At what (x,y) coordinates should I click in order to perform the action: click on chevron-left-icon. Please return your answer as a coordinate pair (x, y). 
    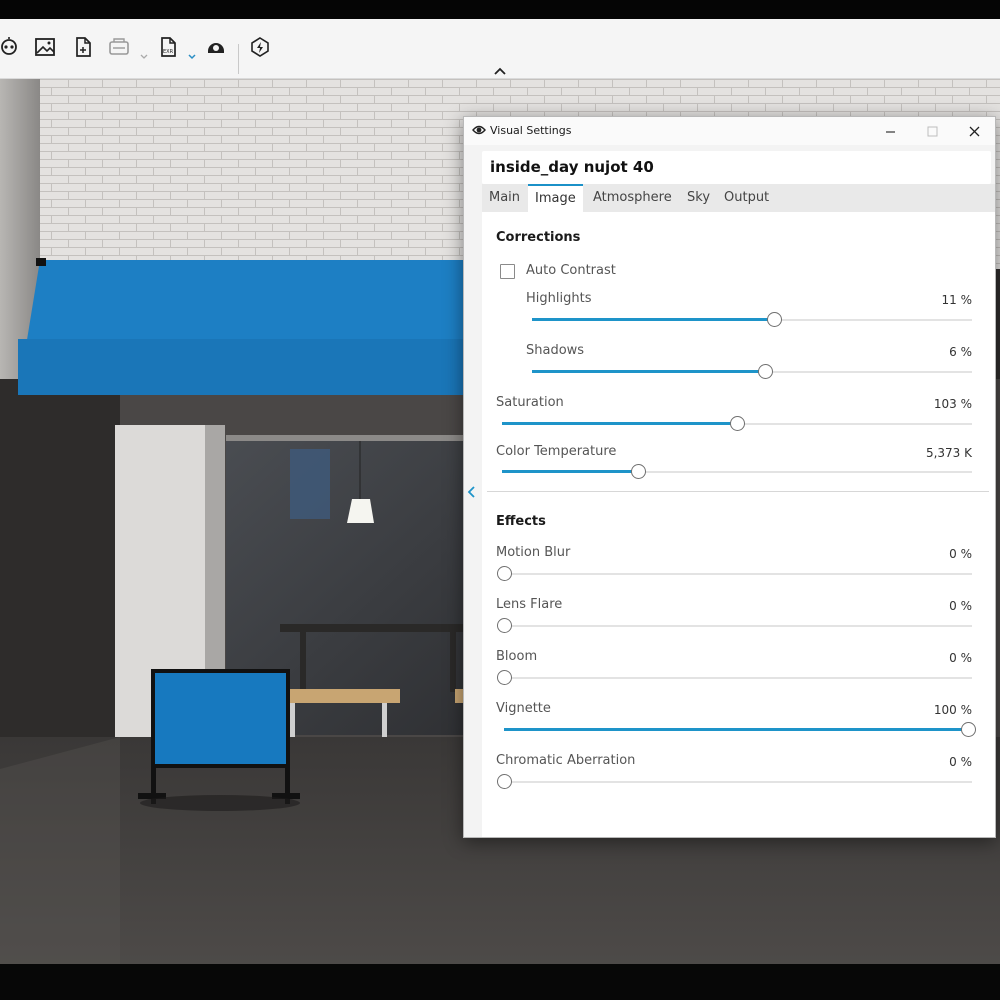
    Looking at the image, I should click on (472, 492).